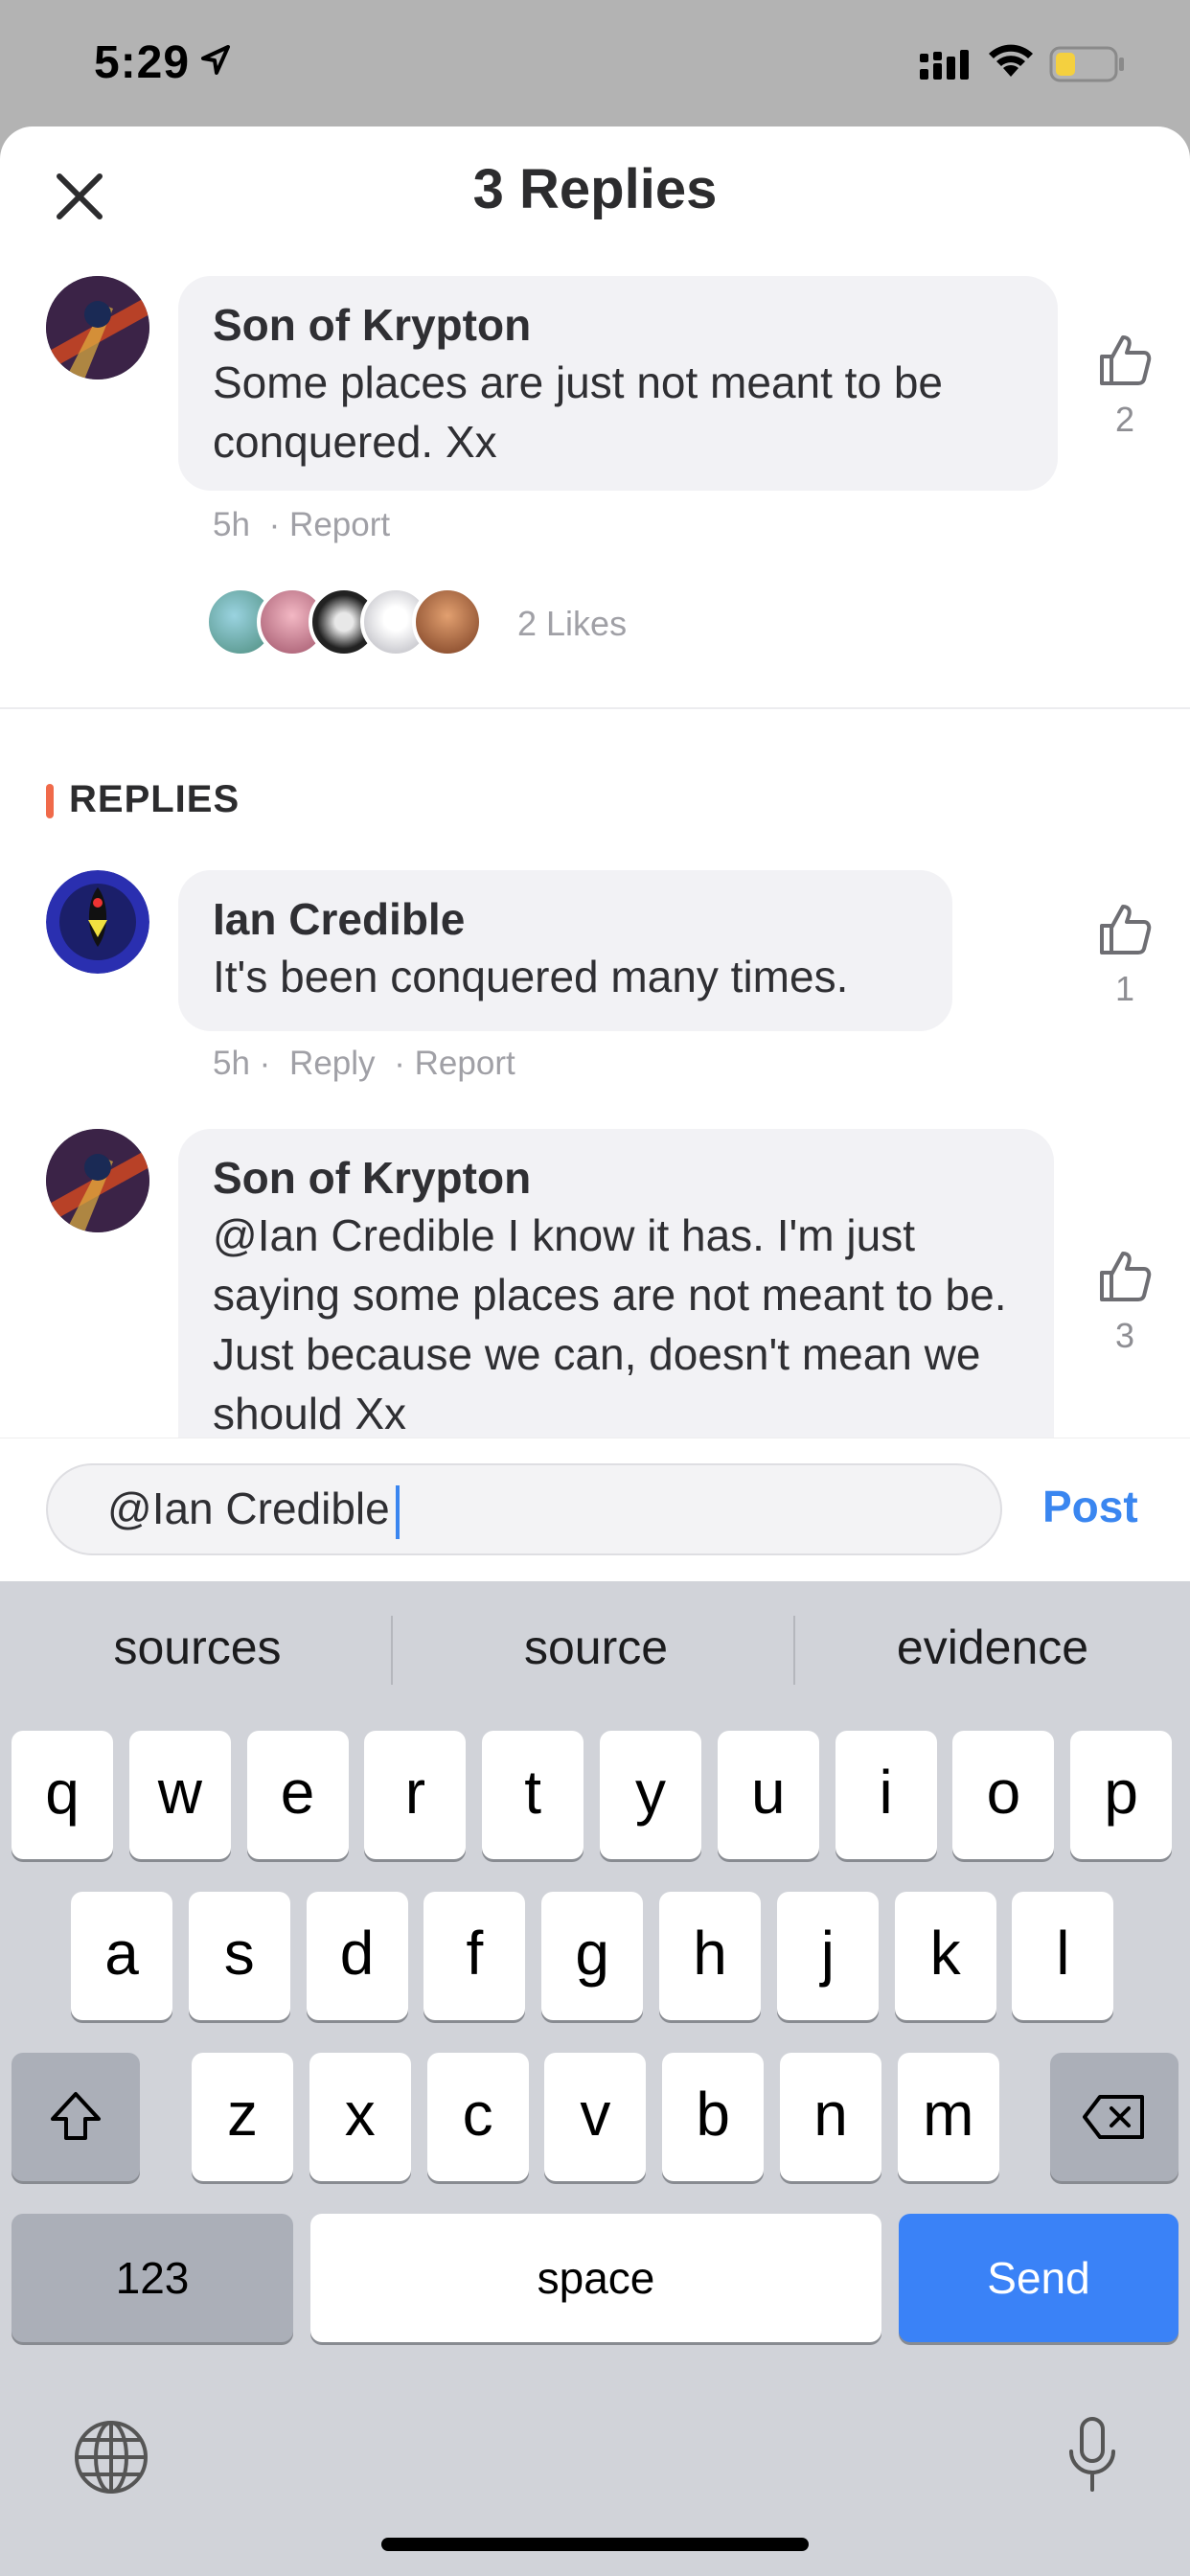  I want to click on reply-author: Son of Krypton, so click(372, 1178).